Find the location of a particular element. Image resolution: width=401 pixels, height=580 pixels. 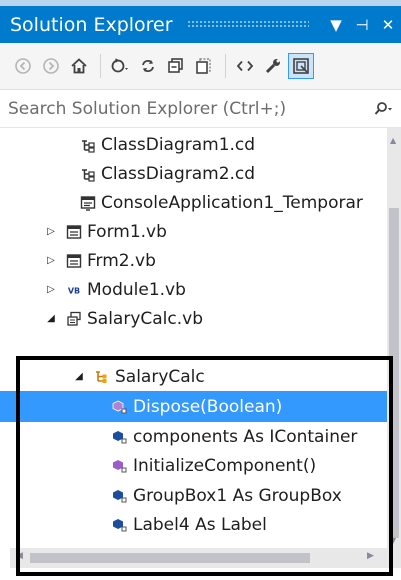

panel-title-bar: Solution Explorer ▼ ⊣ ✕ is located at coordinates (200, 24).